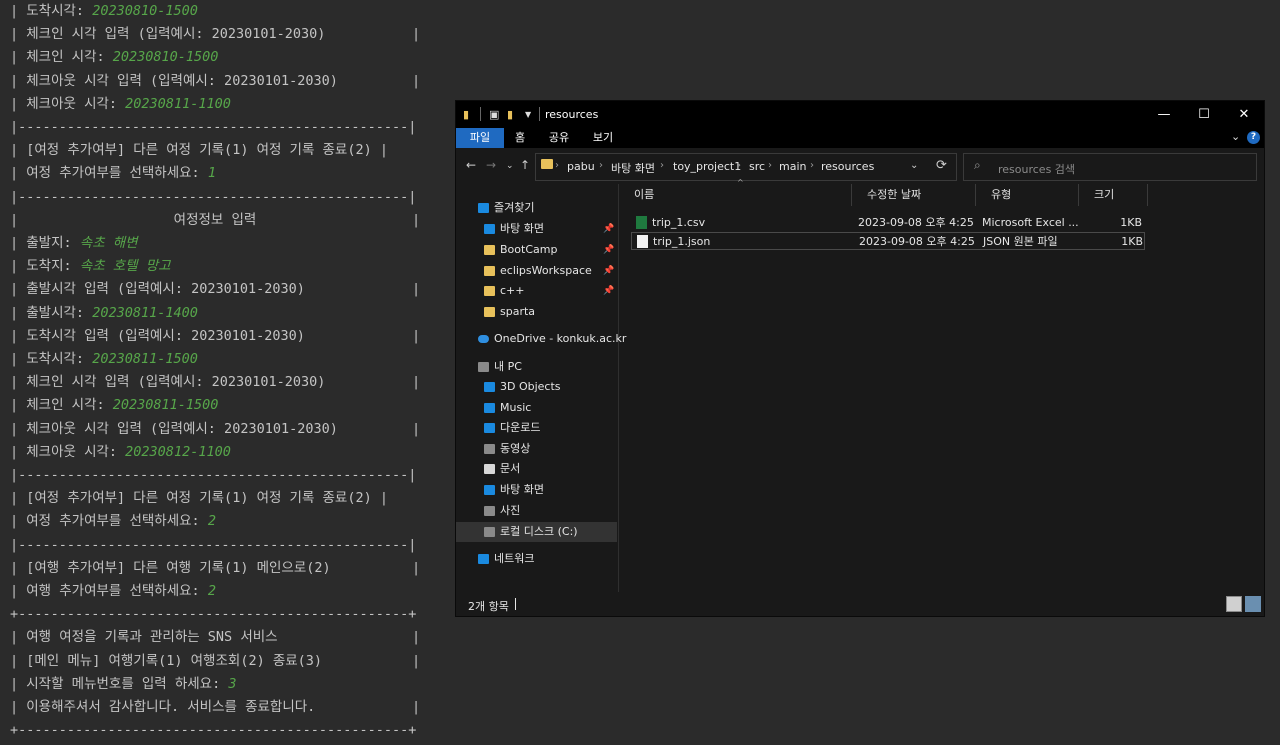  Describe the element at coordinates (489, 532) in the screenshot. I see `drive-icon` at that location.